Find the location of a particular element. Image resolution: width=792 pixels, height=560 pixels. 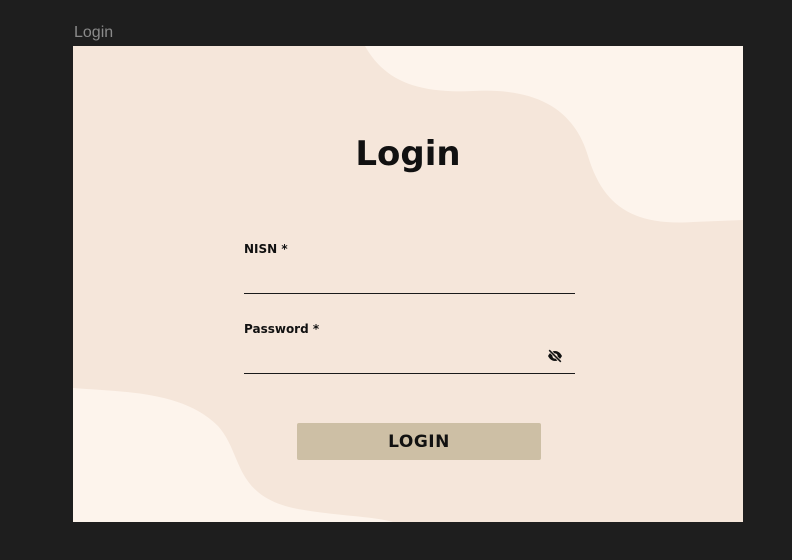

password-label: Password * is located at coordinates (282, 329).